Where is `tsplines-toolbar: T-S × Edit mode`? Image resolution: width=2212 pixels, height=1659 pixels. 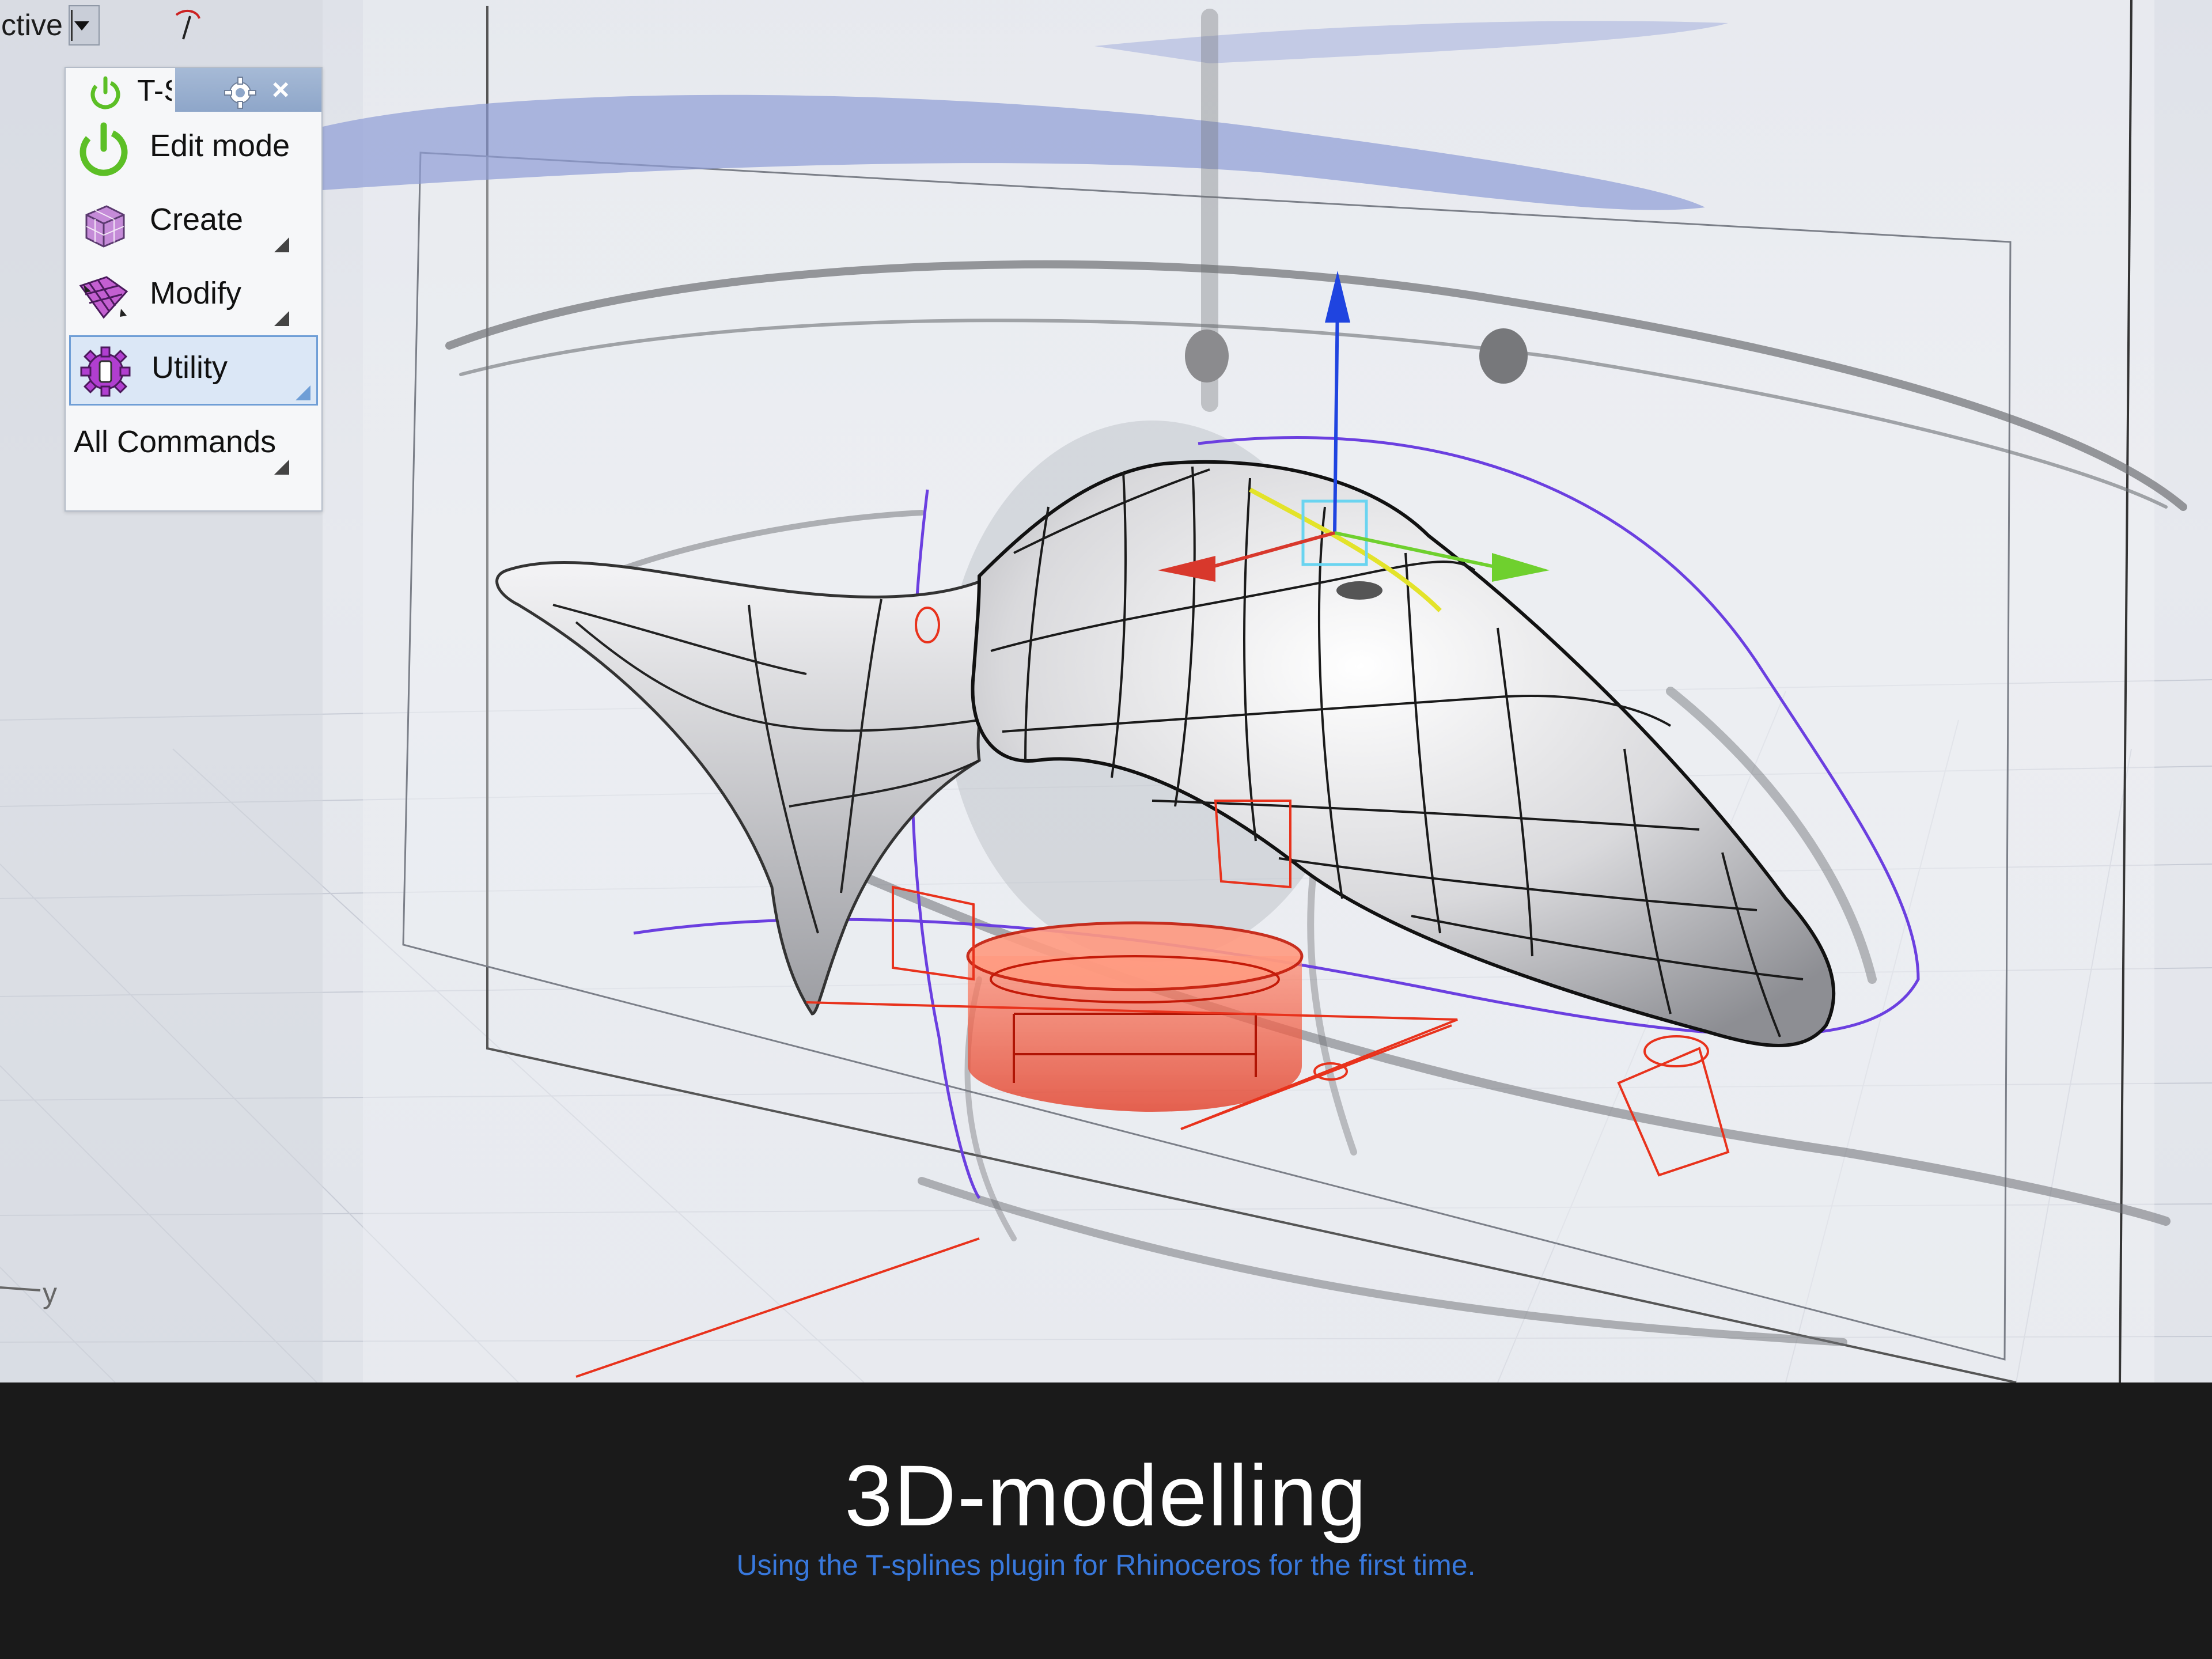 tsplines-toolbar: T-S × Edit mode is located at coordinates (194, 289).